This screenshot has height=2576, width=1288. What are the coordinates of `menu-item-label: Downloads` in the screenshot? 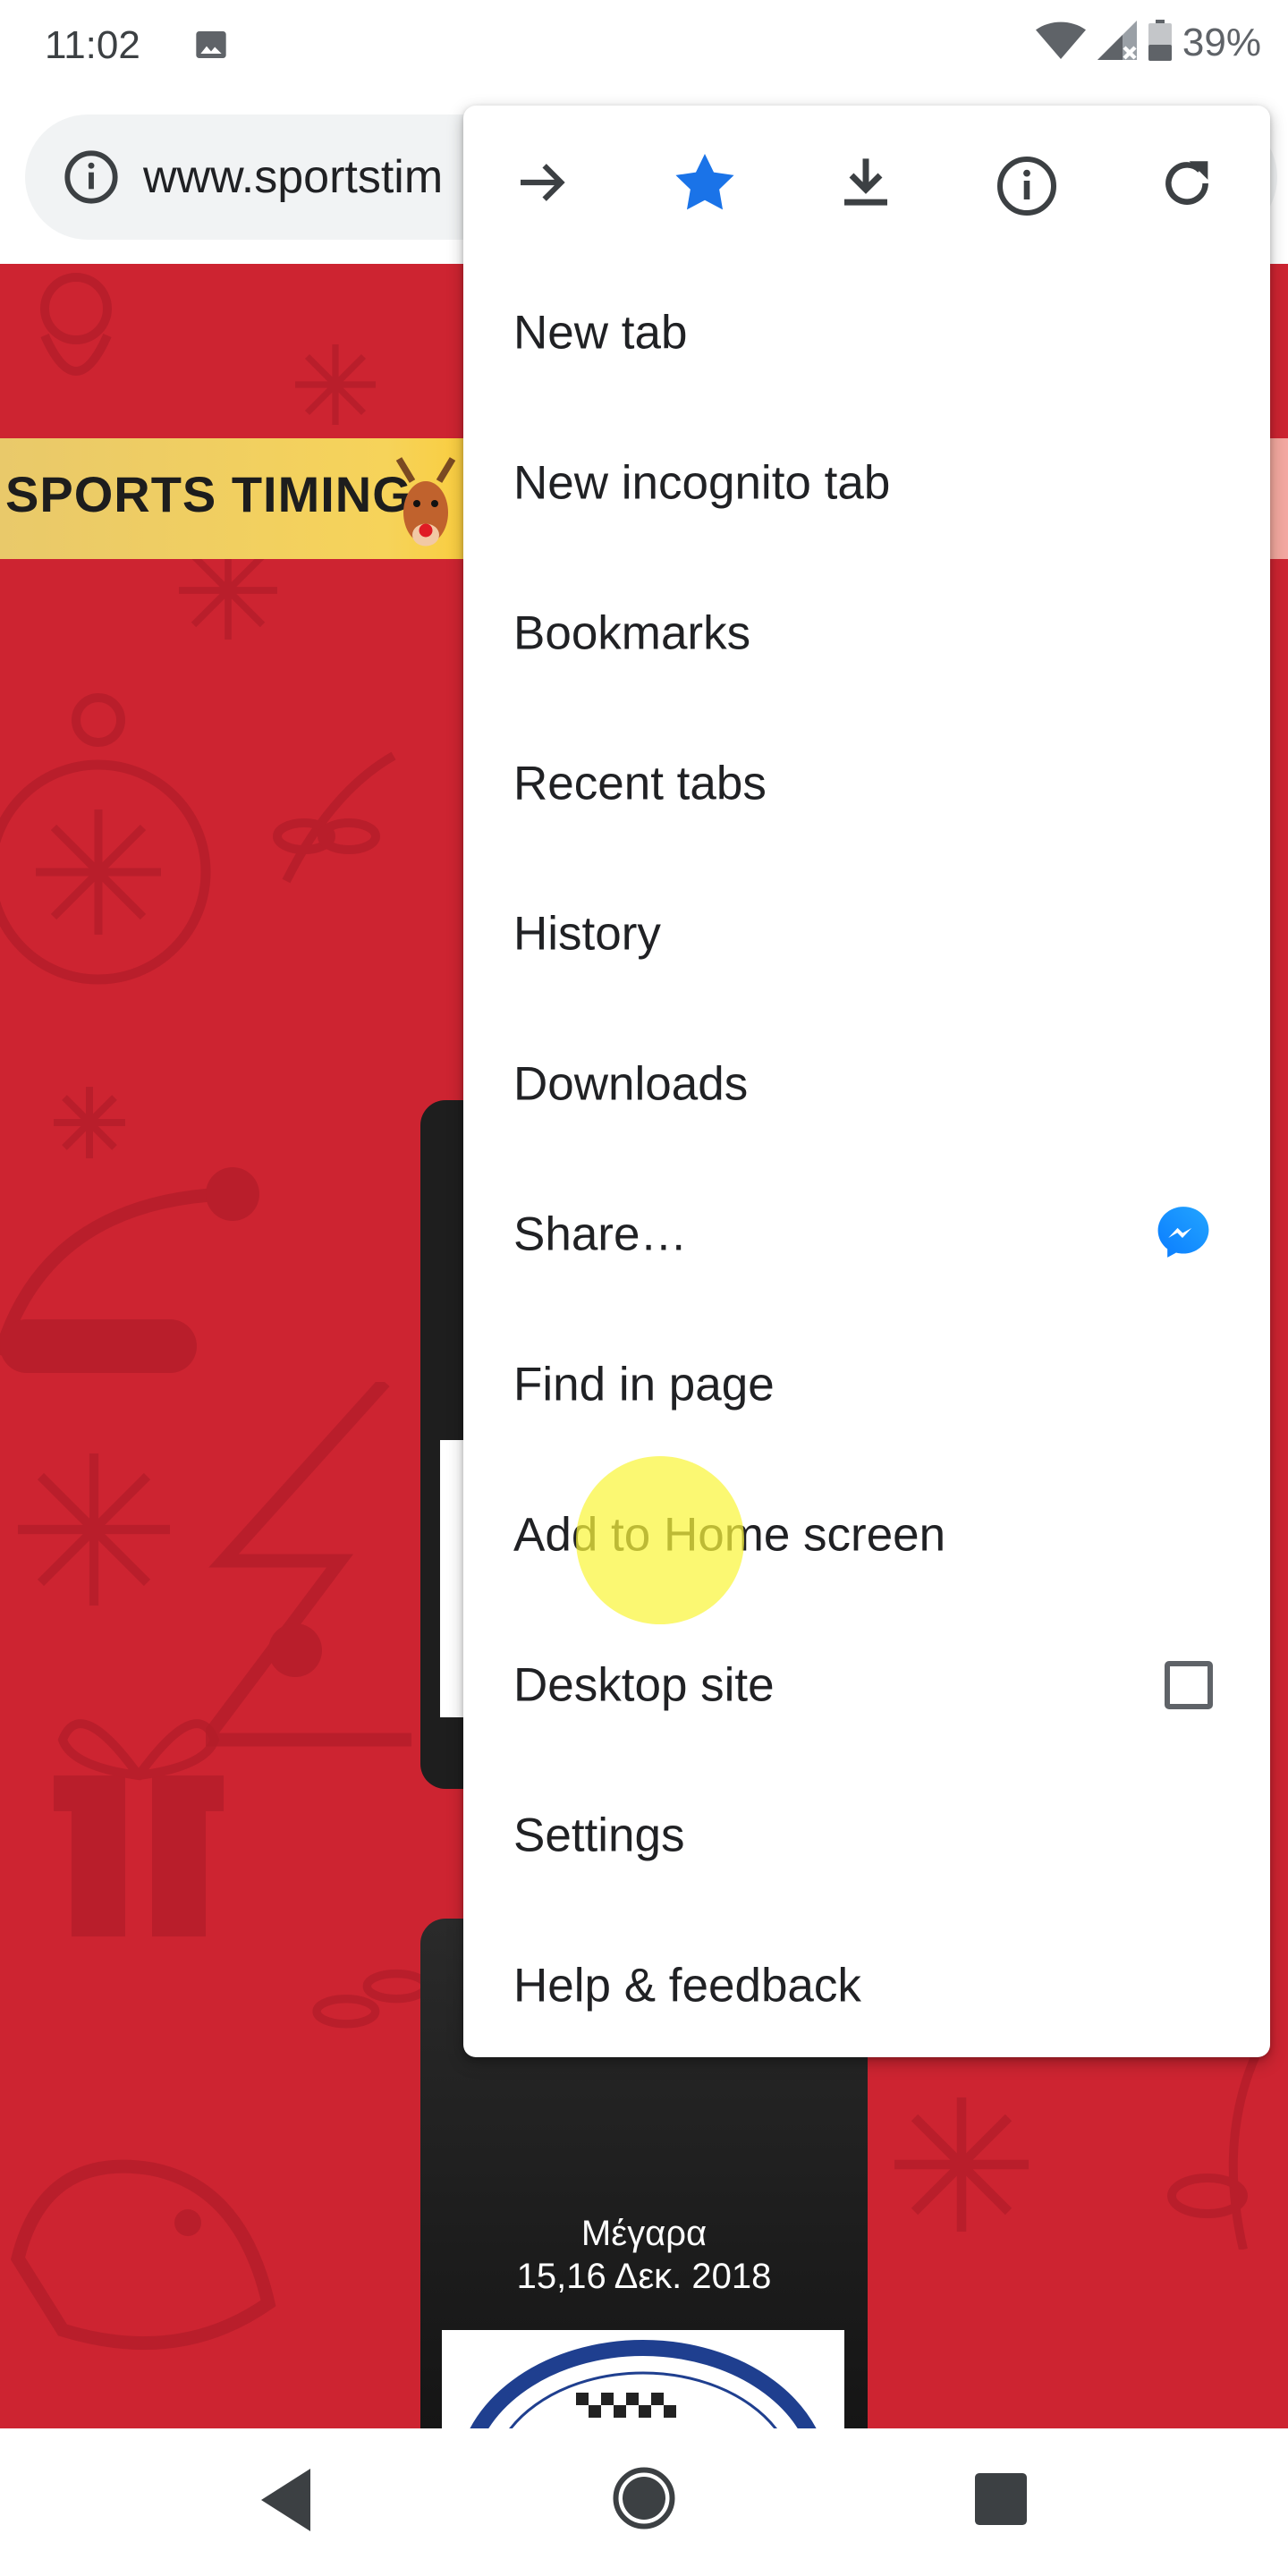 It's located at (631, 1084).